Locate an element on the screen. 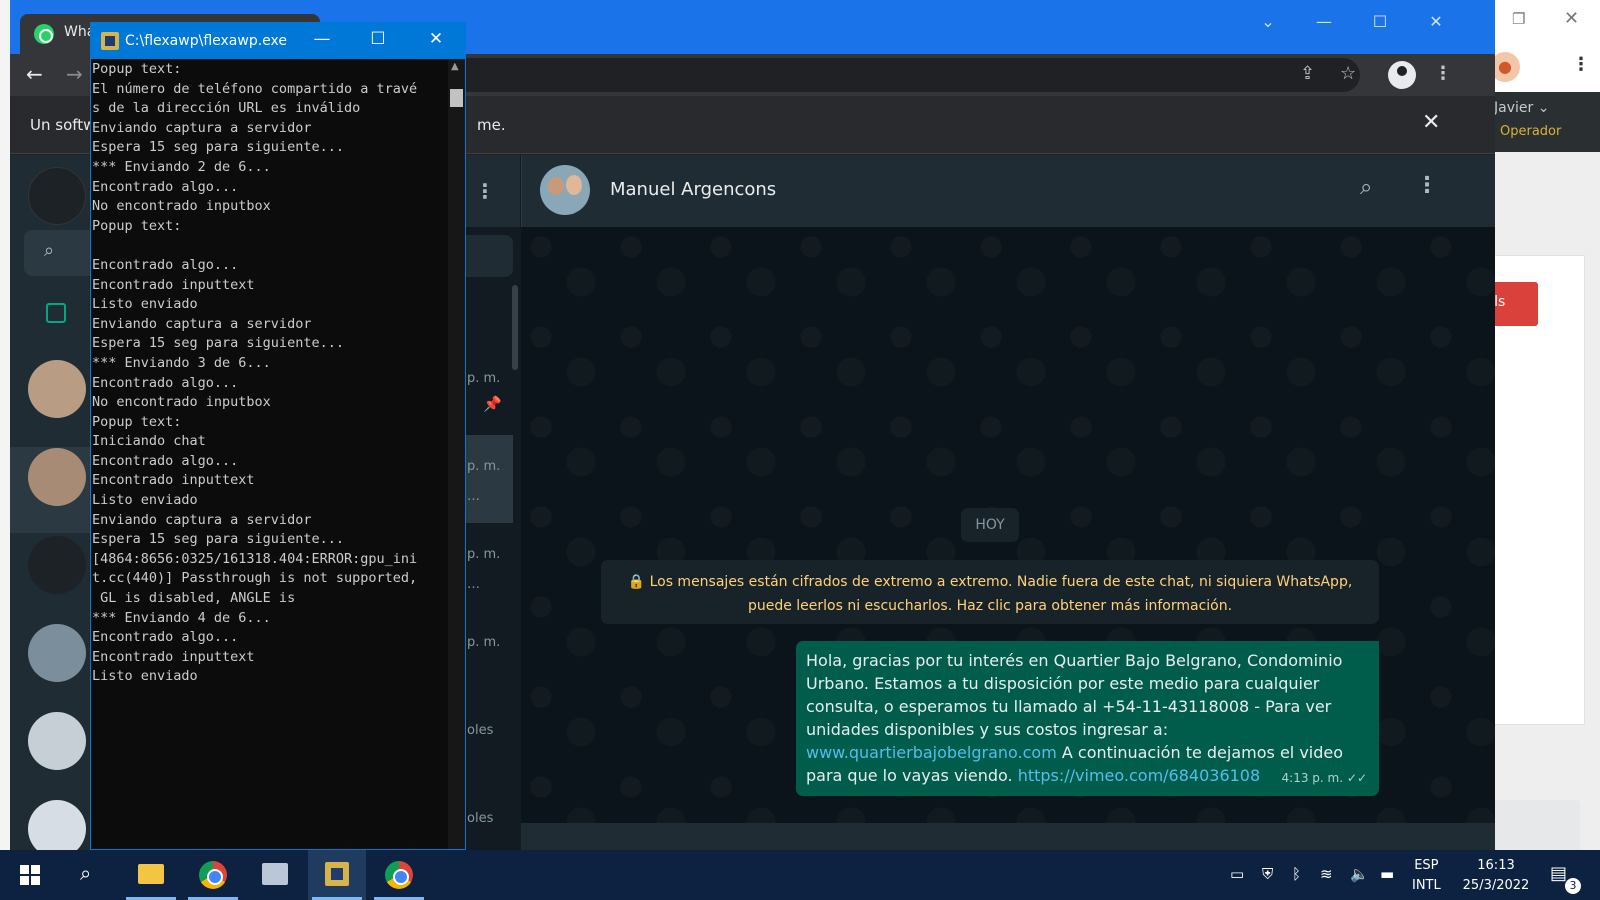 The width and height of the screenshot is (1600, 900). flexa-logo-avatar is located at coordinates (57, 196).